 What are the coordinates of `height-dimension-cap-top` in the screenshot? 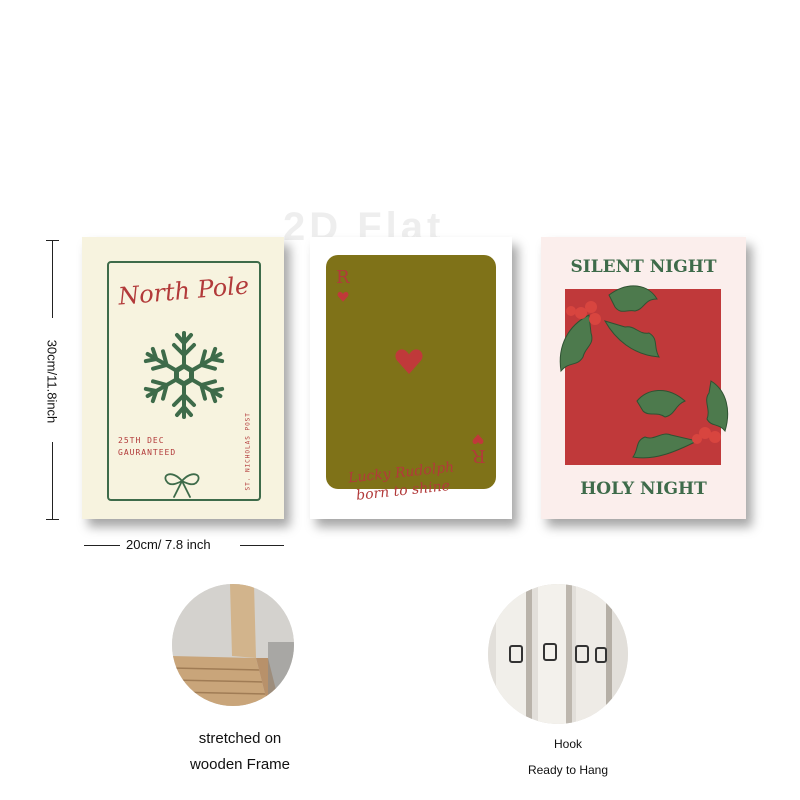 It's located at (52, 240).